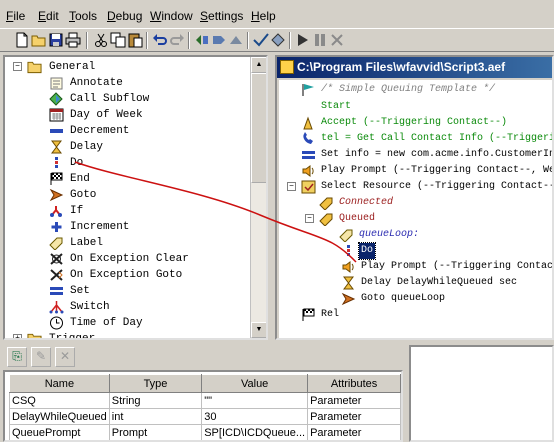 Image resolution: width=554 pixels, height=442 pixels. Describe the element at coordinates (221, 16) in the screenshot. I see `menu-settings: Settings` at that location.